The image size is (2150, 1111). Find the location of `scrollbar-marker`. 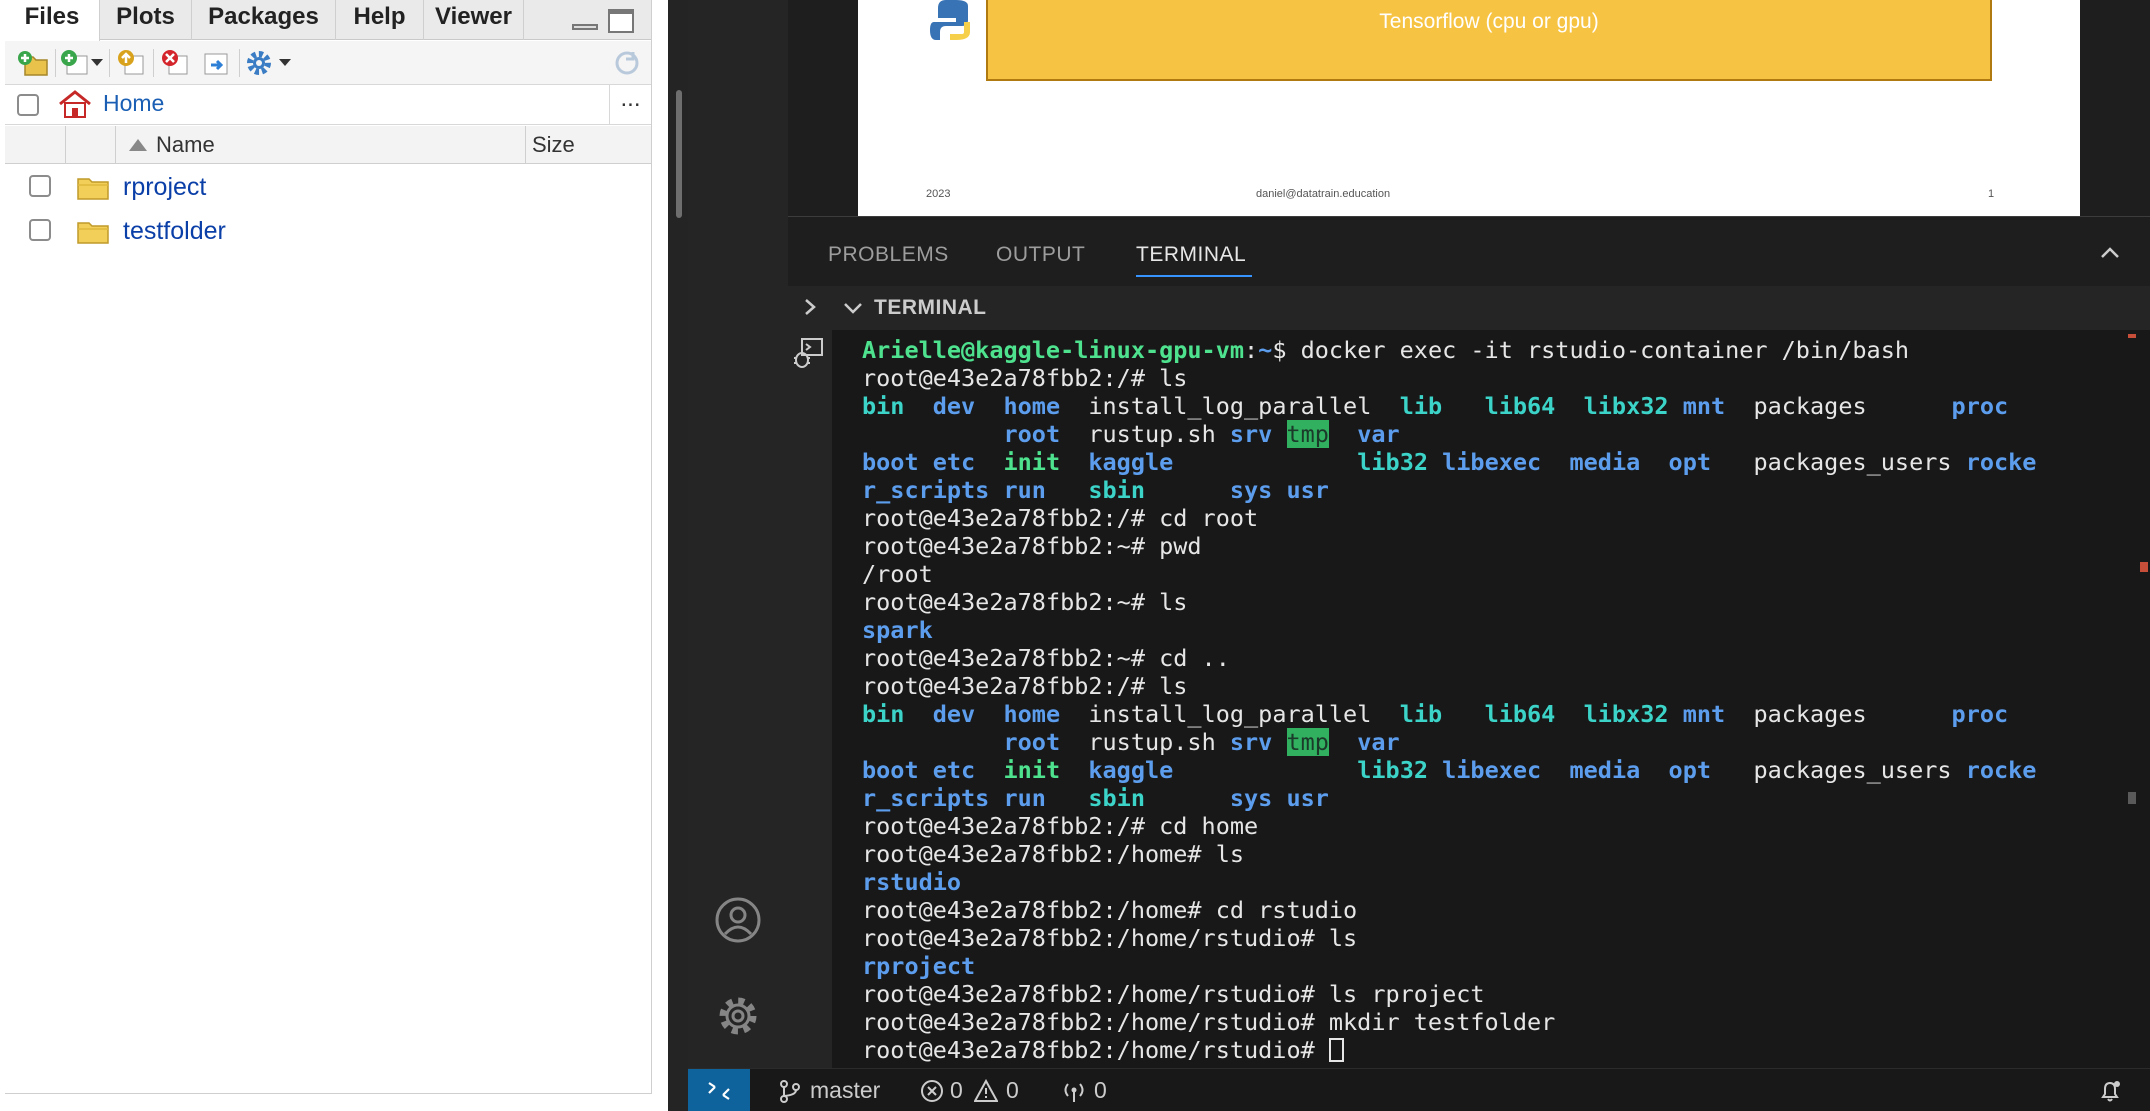

scrollbar-marker is located at coordinates (2132, 336).